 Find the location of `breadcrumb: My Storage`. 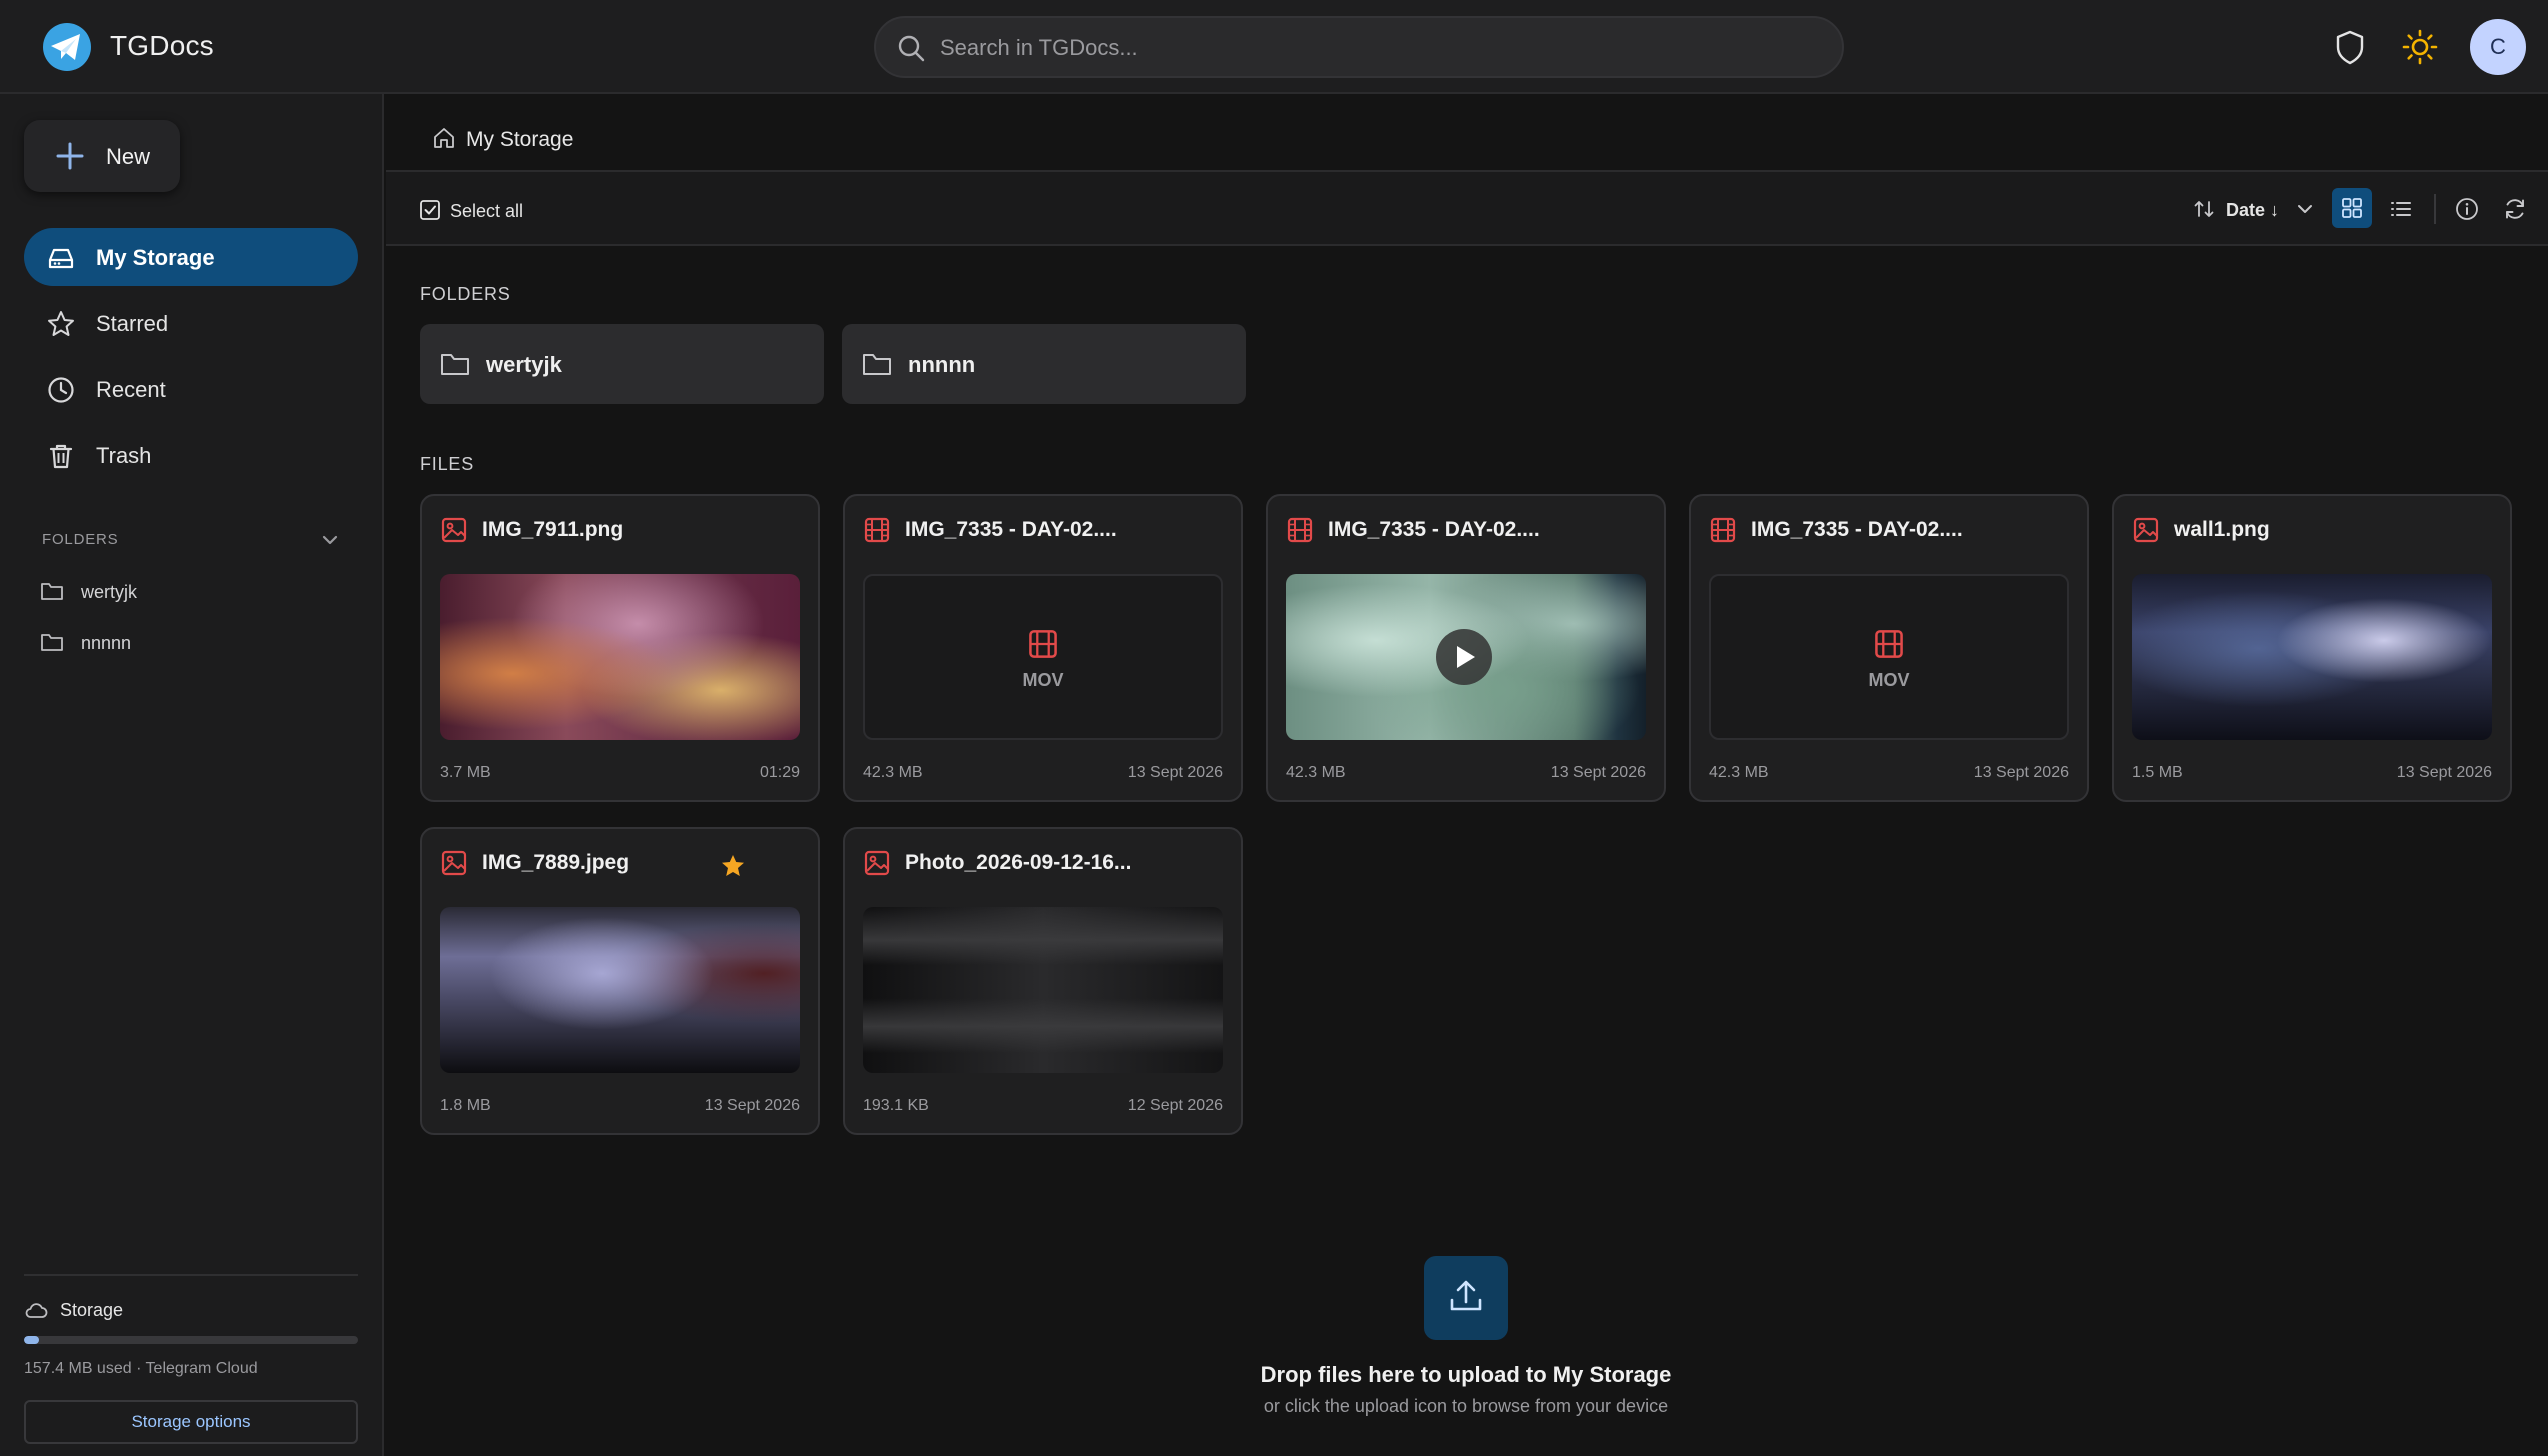

breadcrumb: My Storage is located at coordinates (1467, 133).